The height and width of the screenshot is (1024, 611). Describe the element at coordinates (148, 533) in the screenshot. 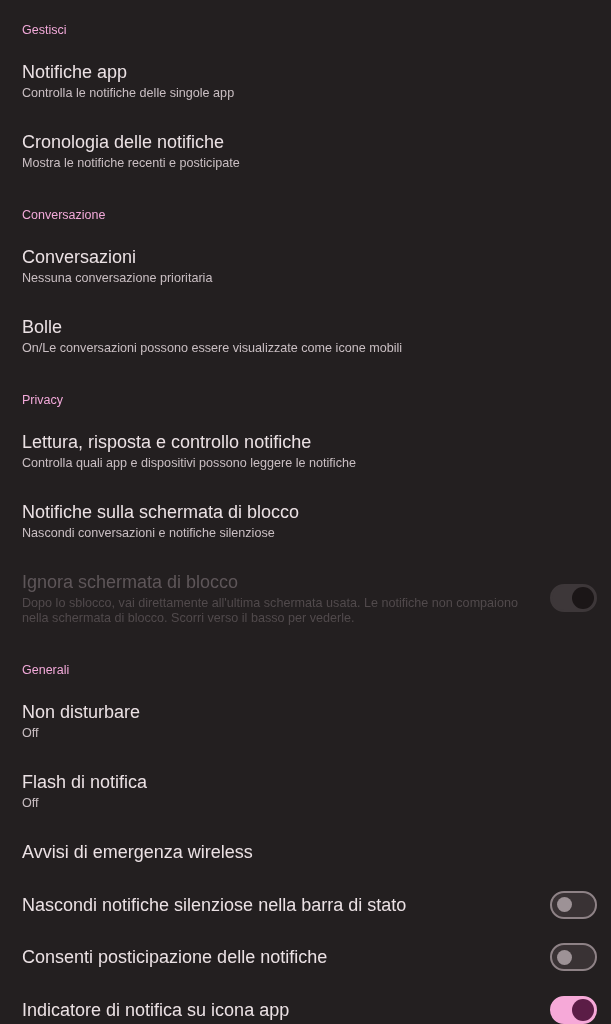

I see `setting-summary: Nascondi conversazioni e notifiche silenziose` at that location.